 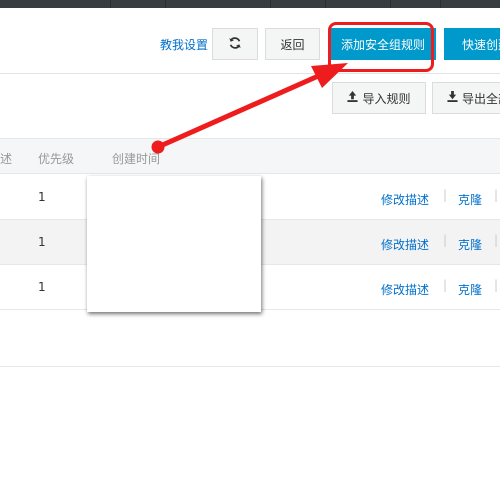 I want to click on annotation-arrow, so click(x=249, y=108).